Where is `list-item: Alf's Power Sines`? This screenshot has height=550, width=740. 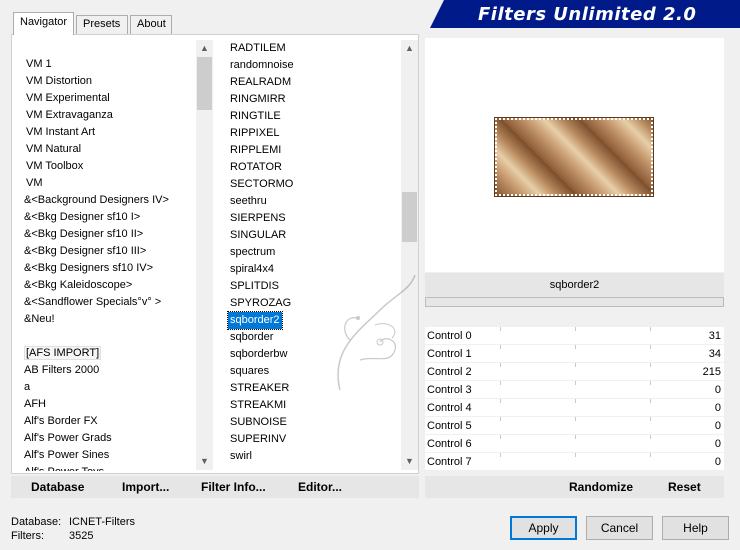
list-item: Alf's Power Sines is located at coordinates (108, 455).